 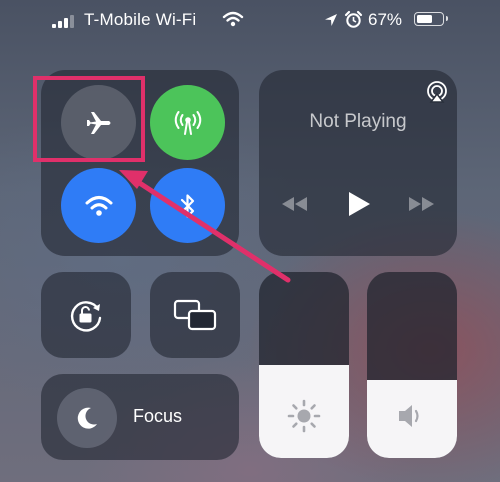 What do you see at coordinates (205, 226) in the screenshot?
I see `annotation-arrow` at bounding box center [205, 226].